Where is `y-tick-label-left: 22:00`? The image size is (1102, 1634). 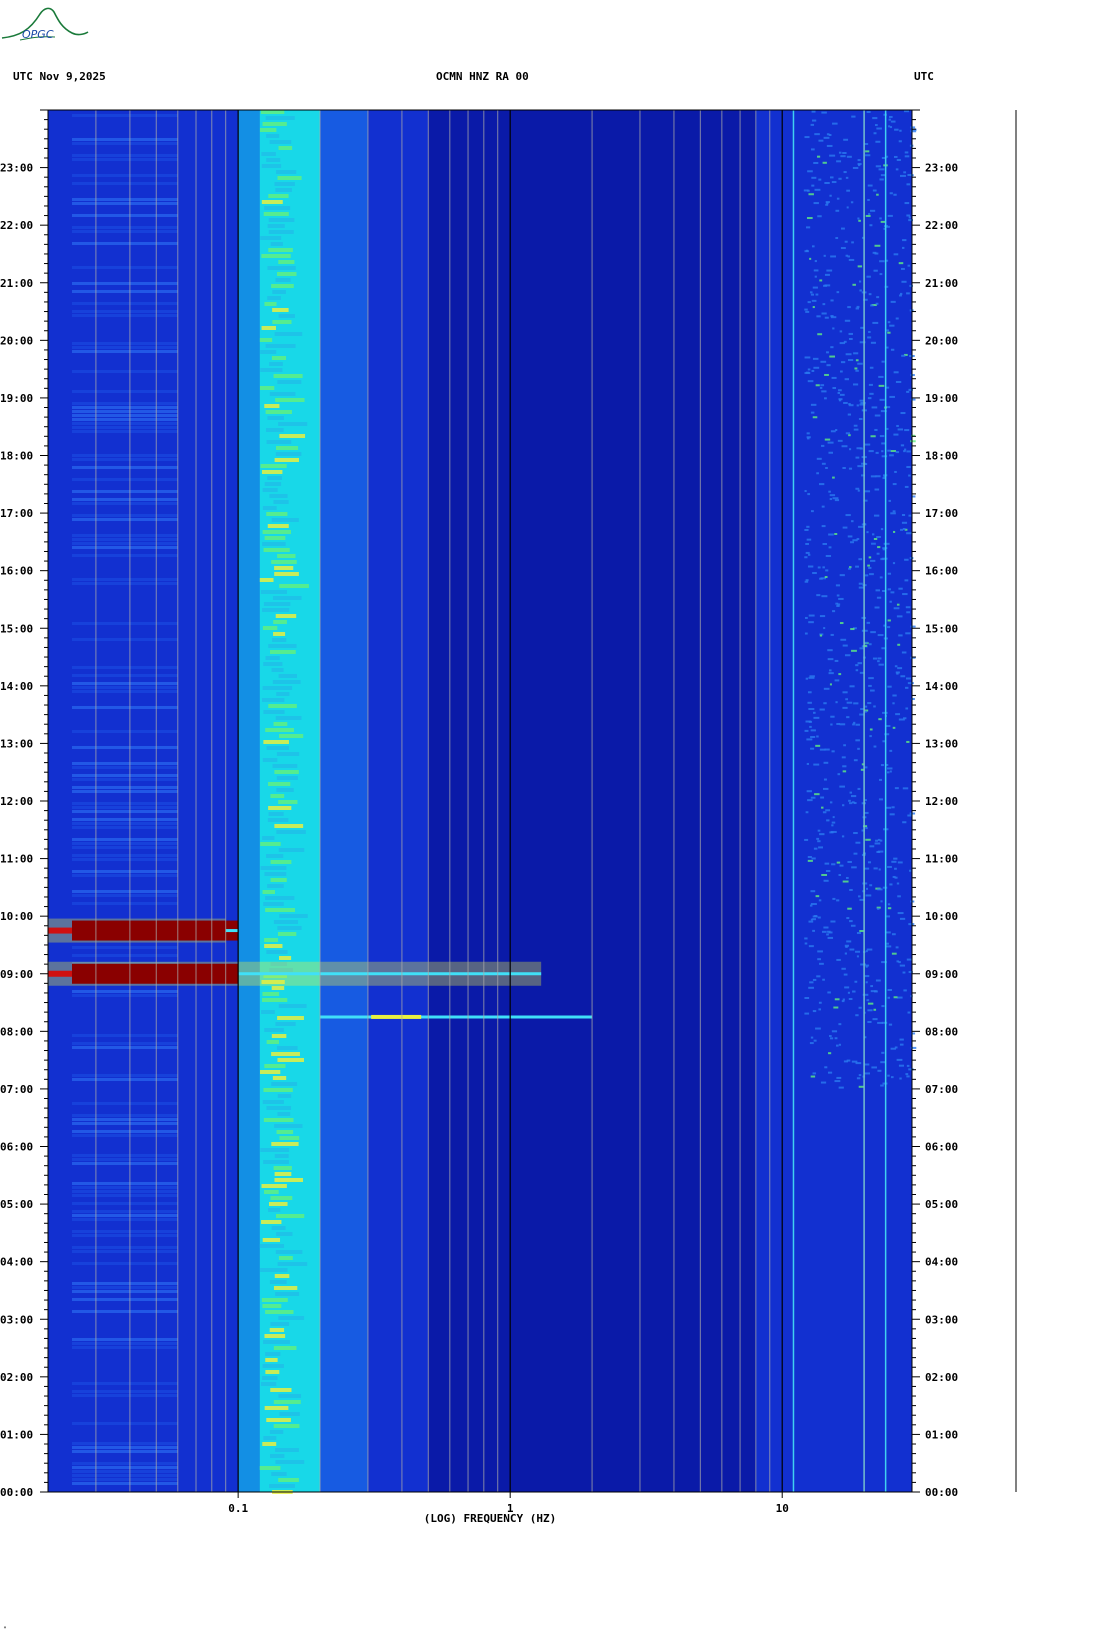
y-tick-label-left: 22:00 is located at coordinates (16, 225).